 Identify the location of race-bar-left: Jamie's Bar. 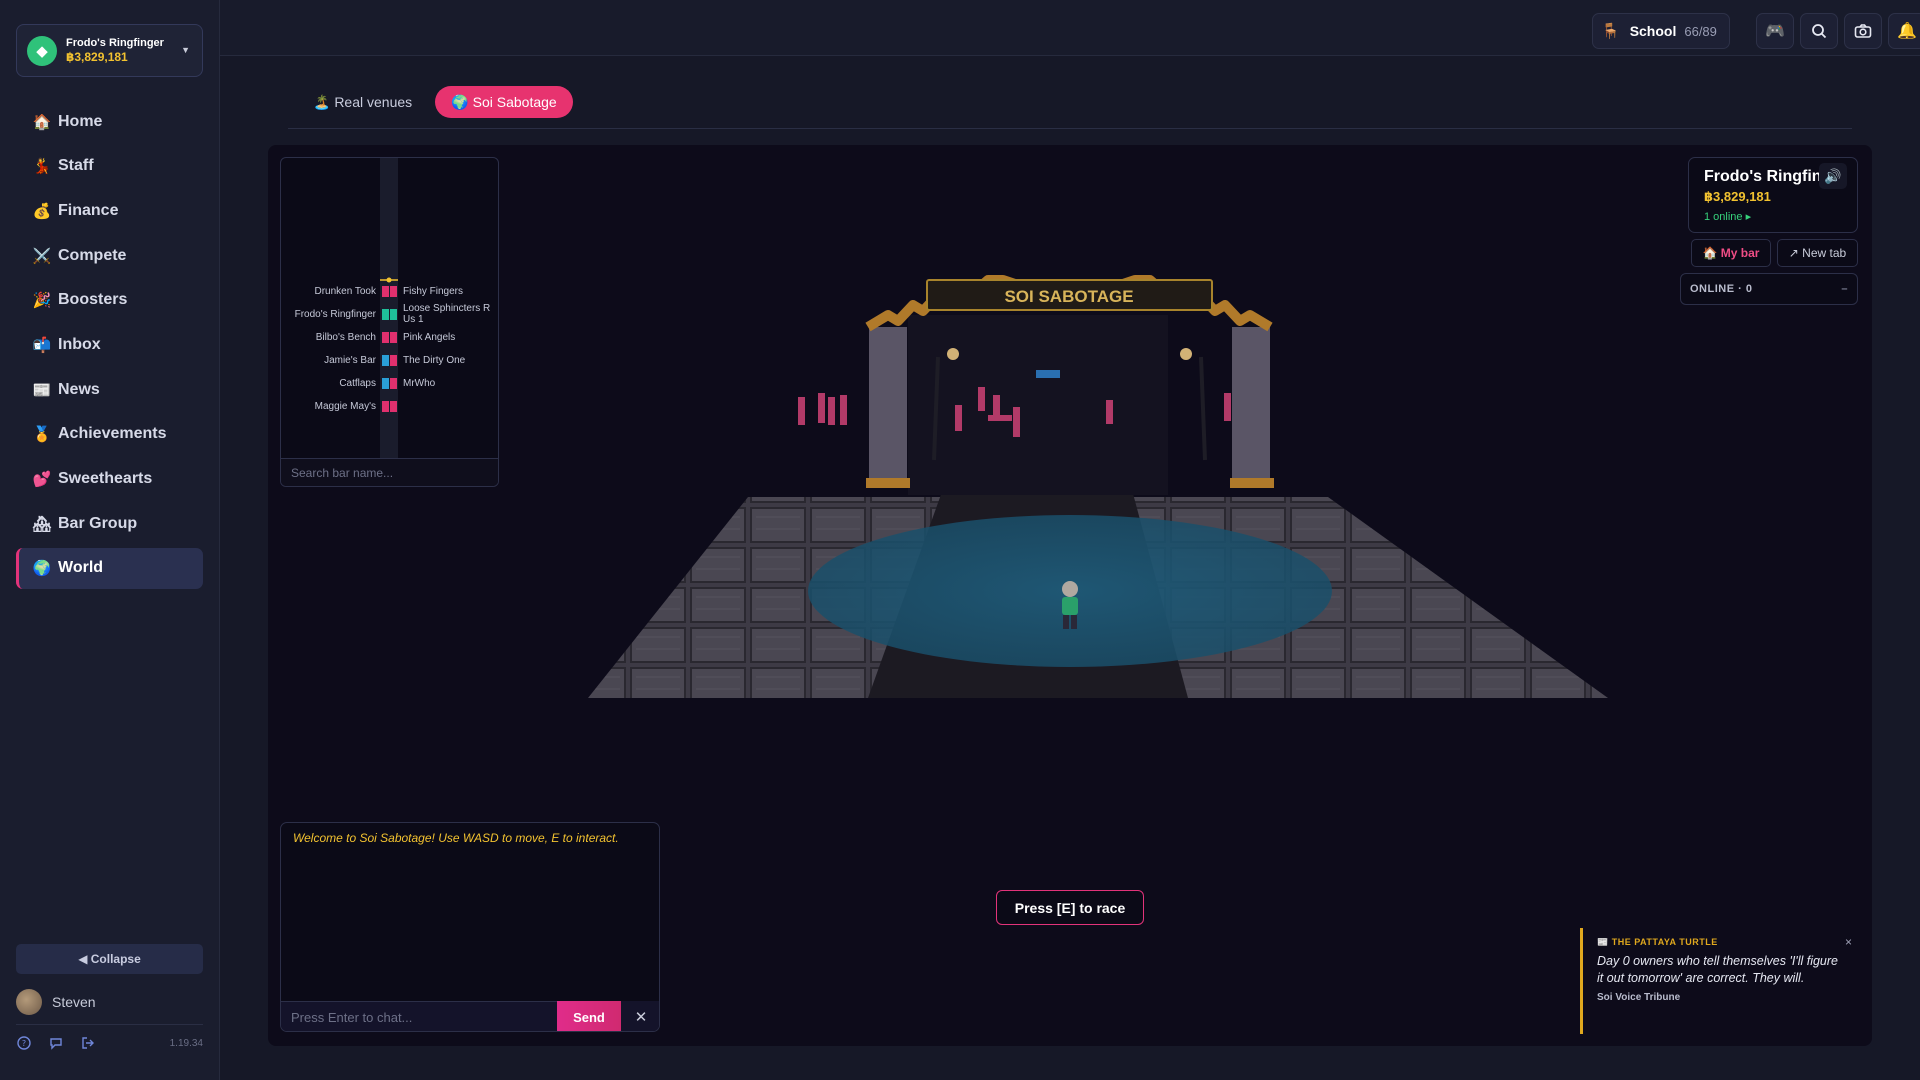
(350, 360).